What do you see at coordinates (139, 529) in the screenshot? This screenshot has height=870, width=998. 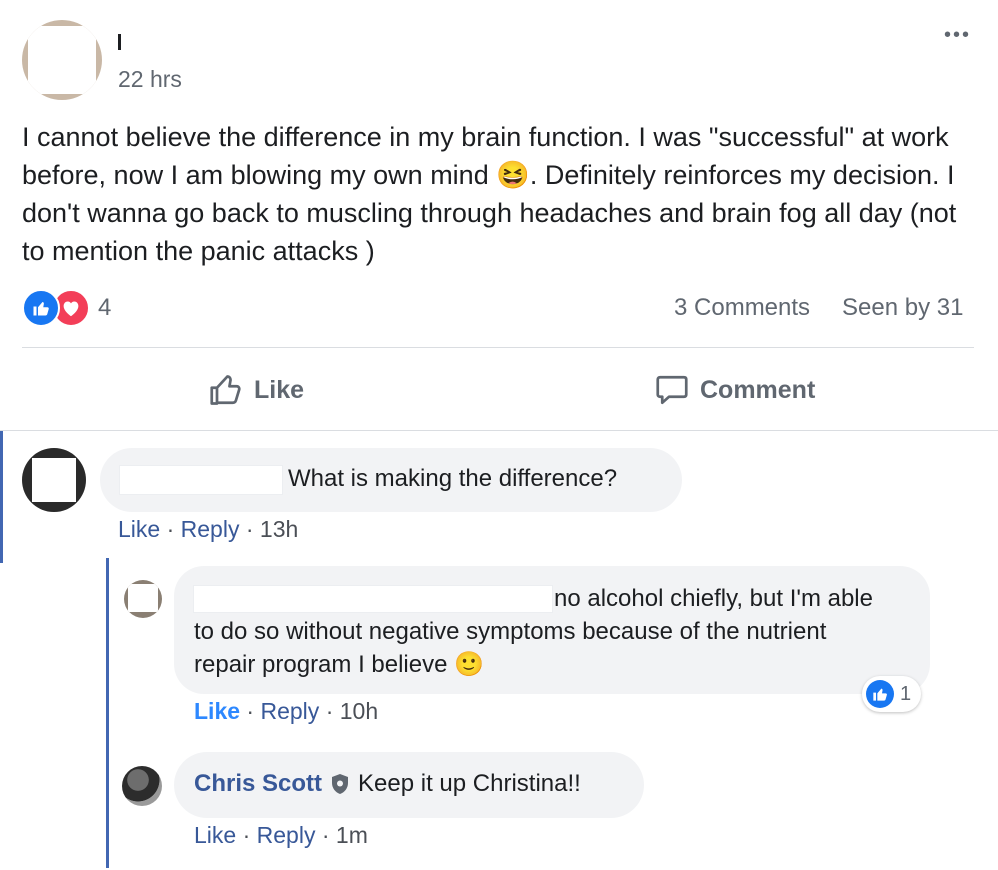 I see `comment-like-link: Like` at bounding box center [139, 529].